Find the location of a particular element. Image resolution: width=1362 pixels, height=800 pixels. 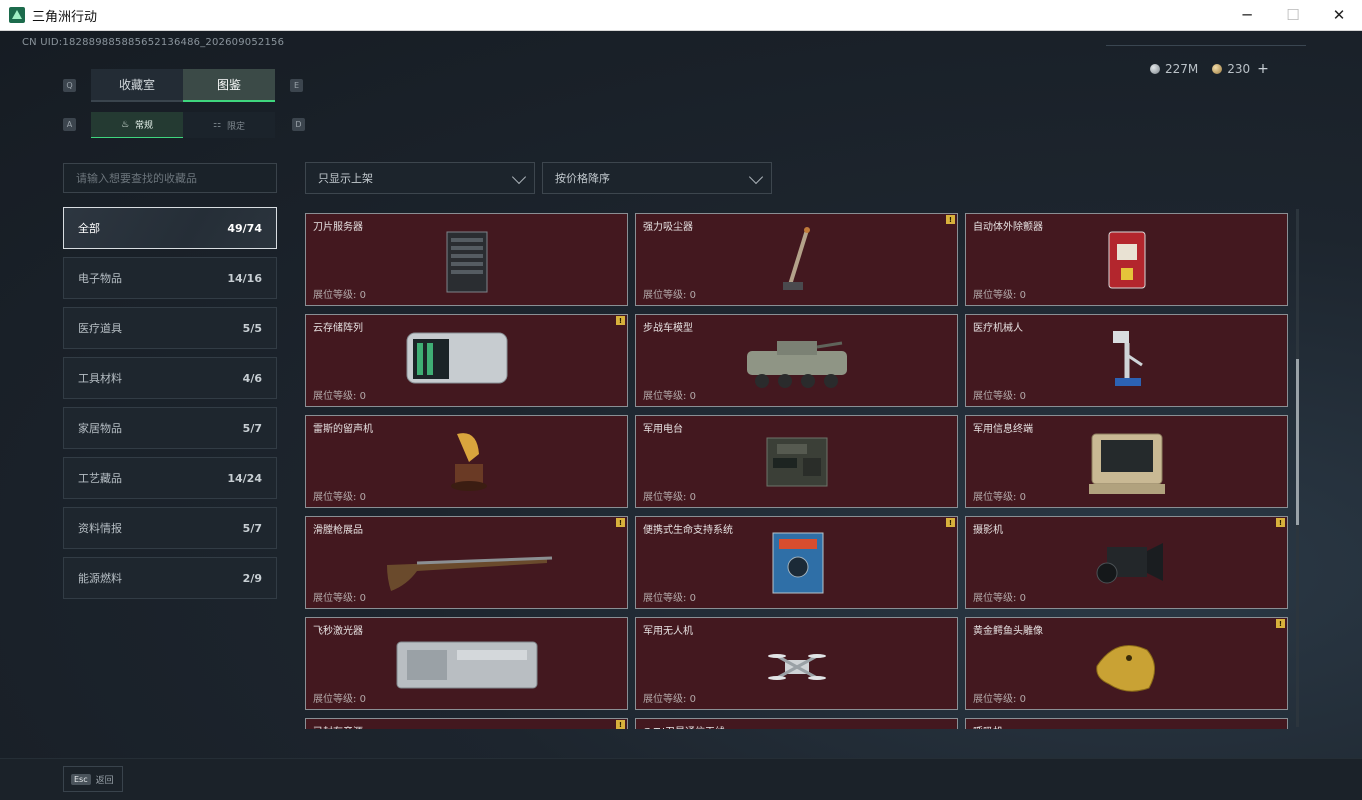

key-hint-a: A is located at coordinates (69, 124).